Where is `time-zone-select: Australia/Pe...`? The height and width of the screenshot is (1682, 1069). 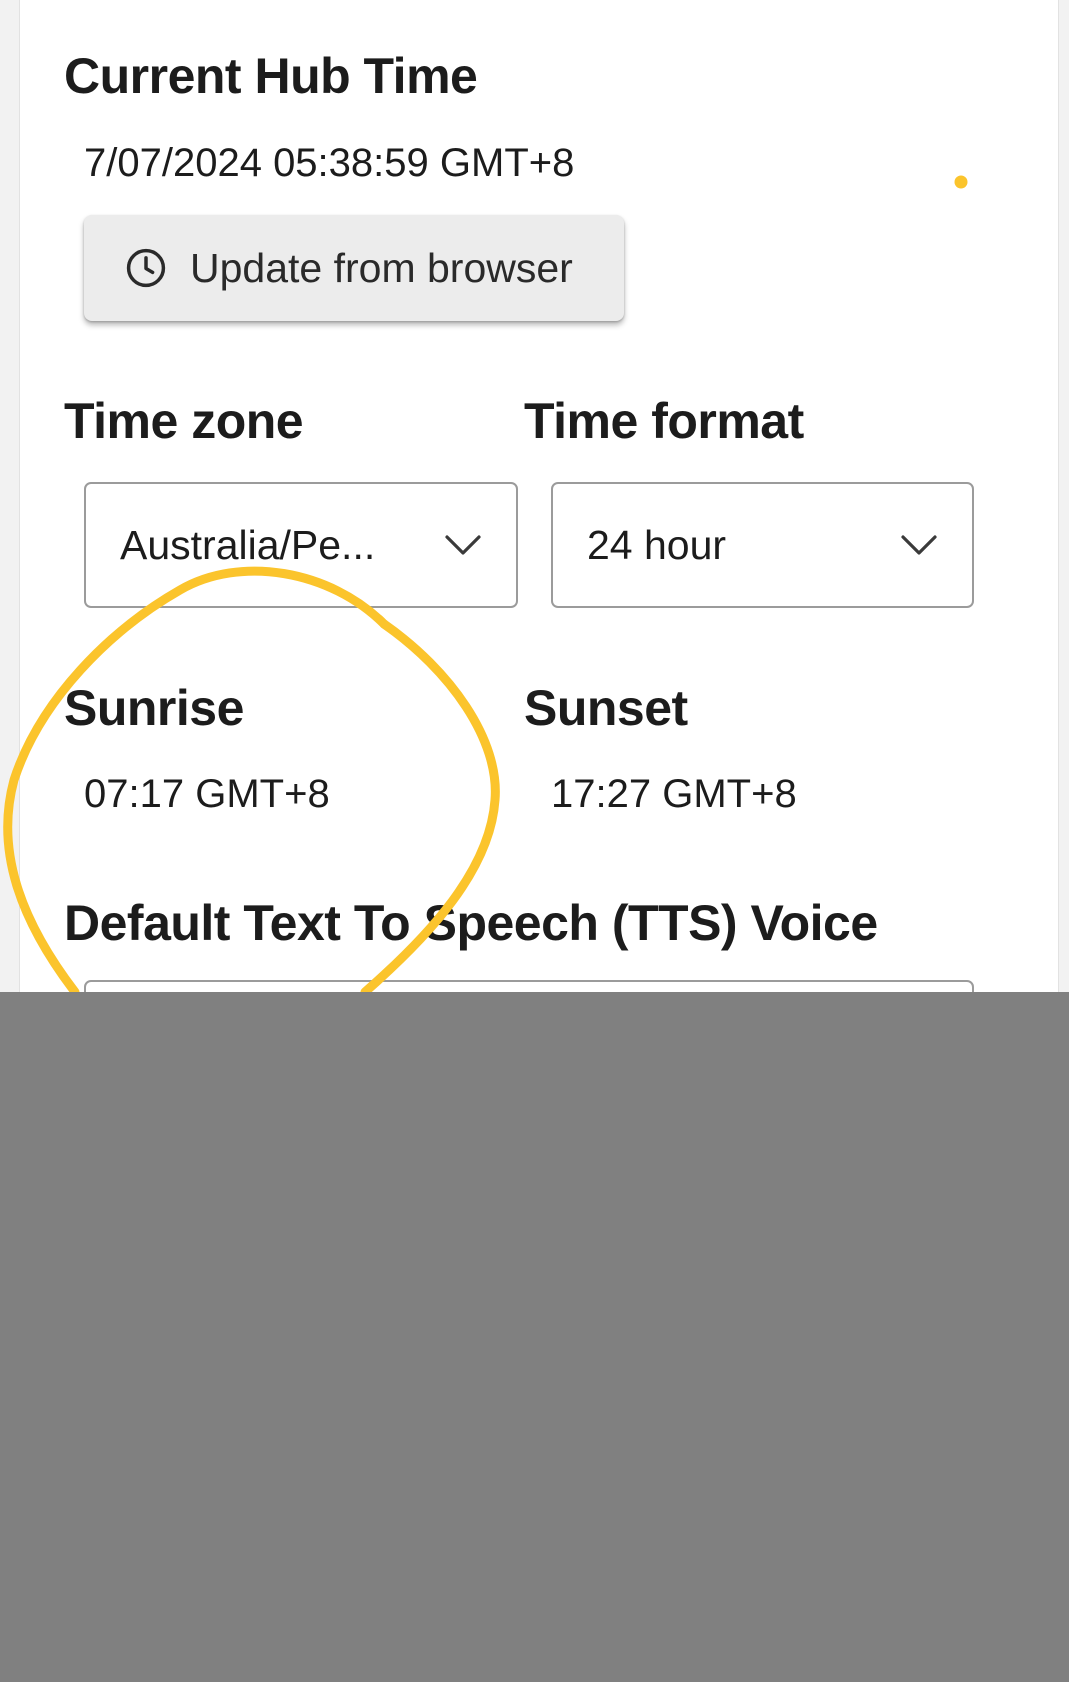 time-zone-select: Australia/Pe... is located at coordinates (301, 545).